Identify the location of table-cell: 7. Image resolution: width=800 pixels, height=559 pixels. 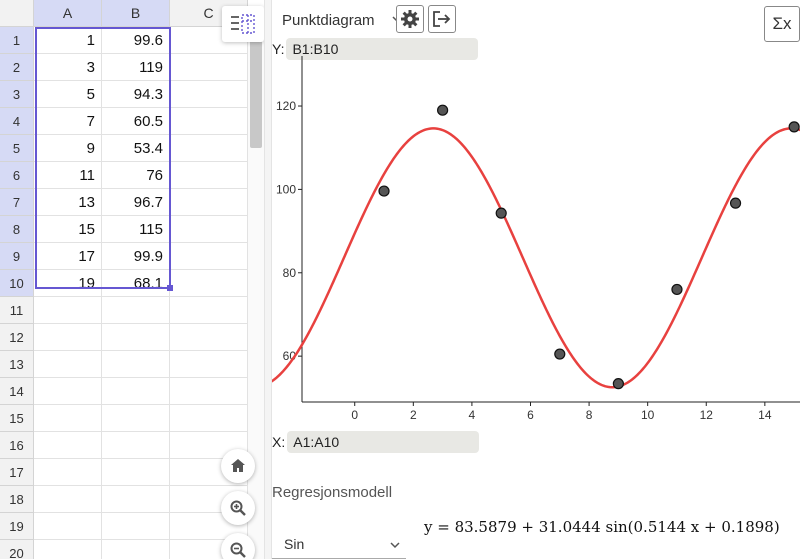
(68, 121).